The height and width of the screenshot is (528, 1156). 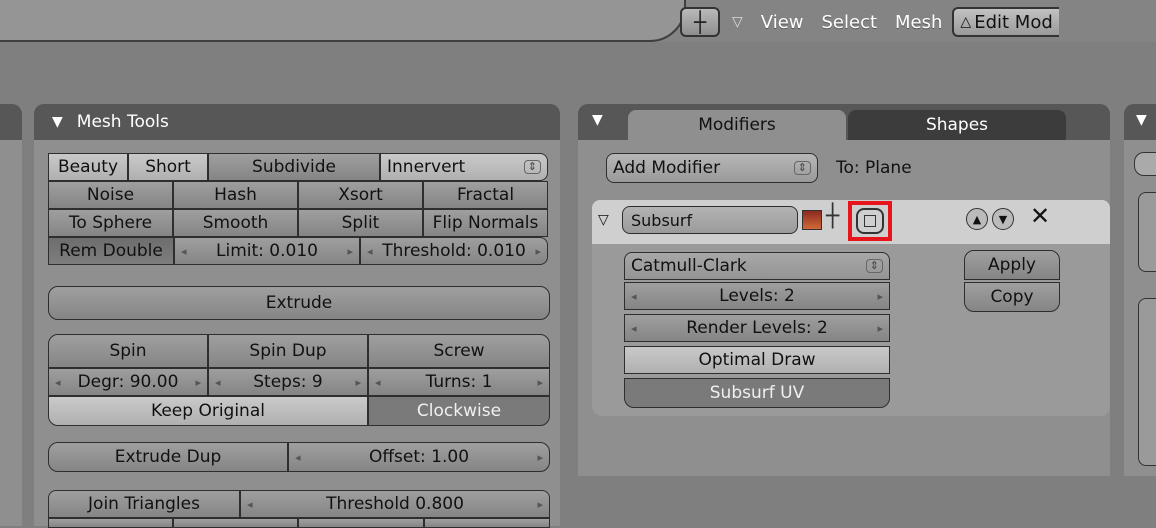 What do you see at coordinates (710, 220) in the screenshot?
I see `modifier-name-field: Subsurf` at bounding box center [710, 220].